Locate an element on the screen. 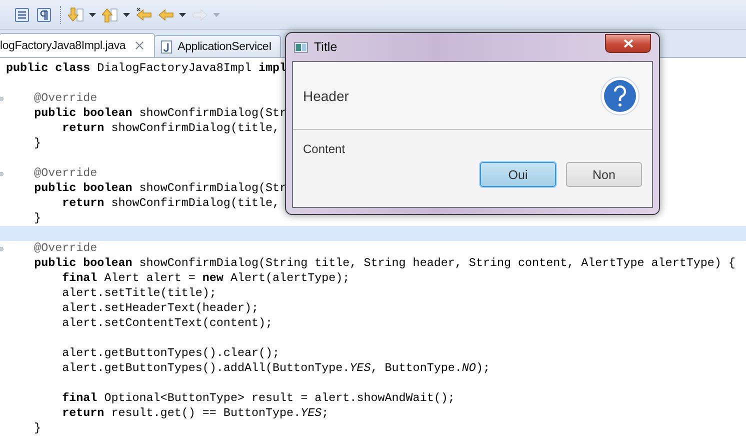  pilcrow-icon is located at coordinates (44, 14).